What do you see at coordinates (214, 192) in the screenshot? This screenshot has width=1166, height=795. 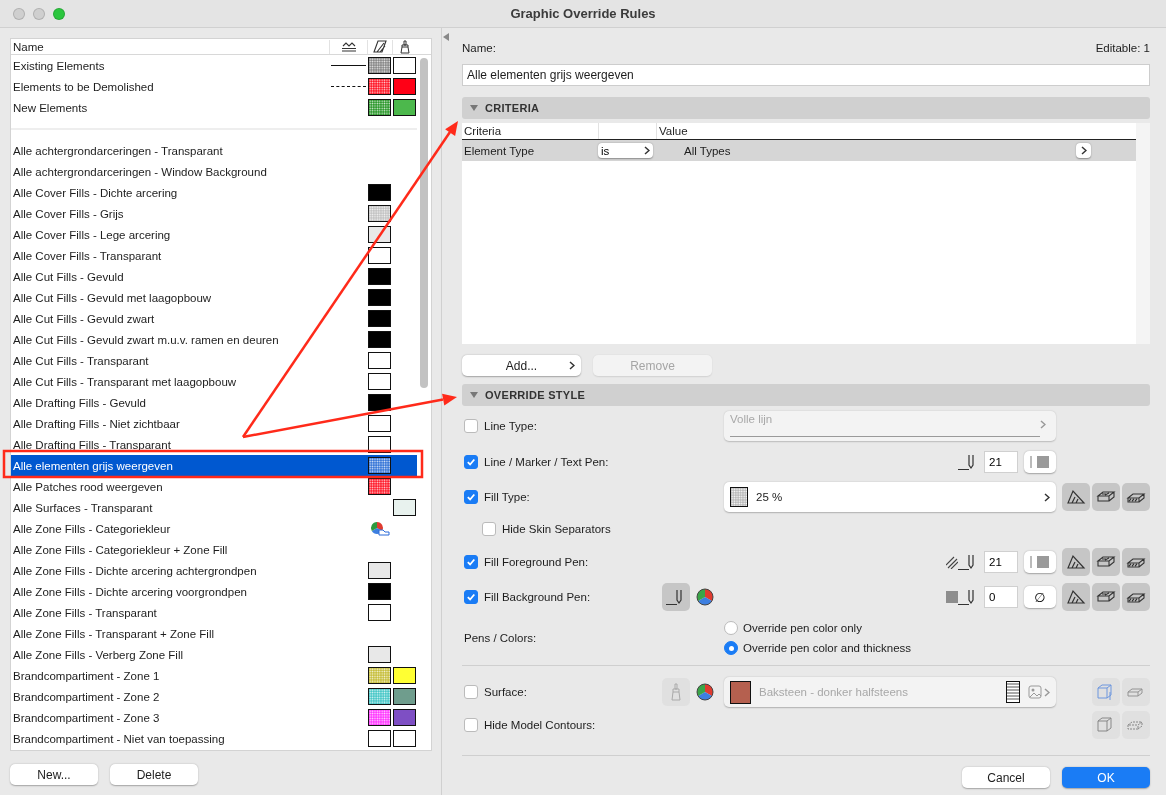 I see `rule-row: Alle Cover Fills - Dichte arcering` at bounding box center [214, 192].